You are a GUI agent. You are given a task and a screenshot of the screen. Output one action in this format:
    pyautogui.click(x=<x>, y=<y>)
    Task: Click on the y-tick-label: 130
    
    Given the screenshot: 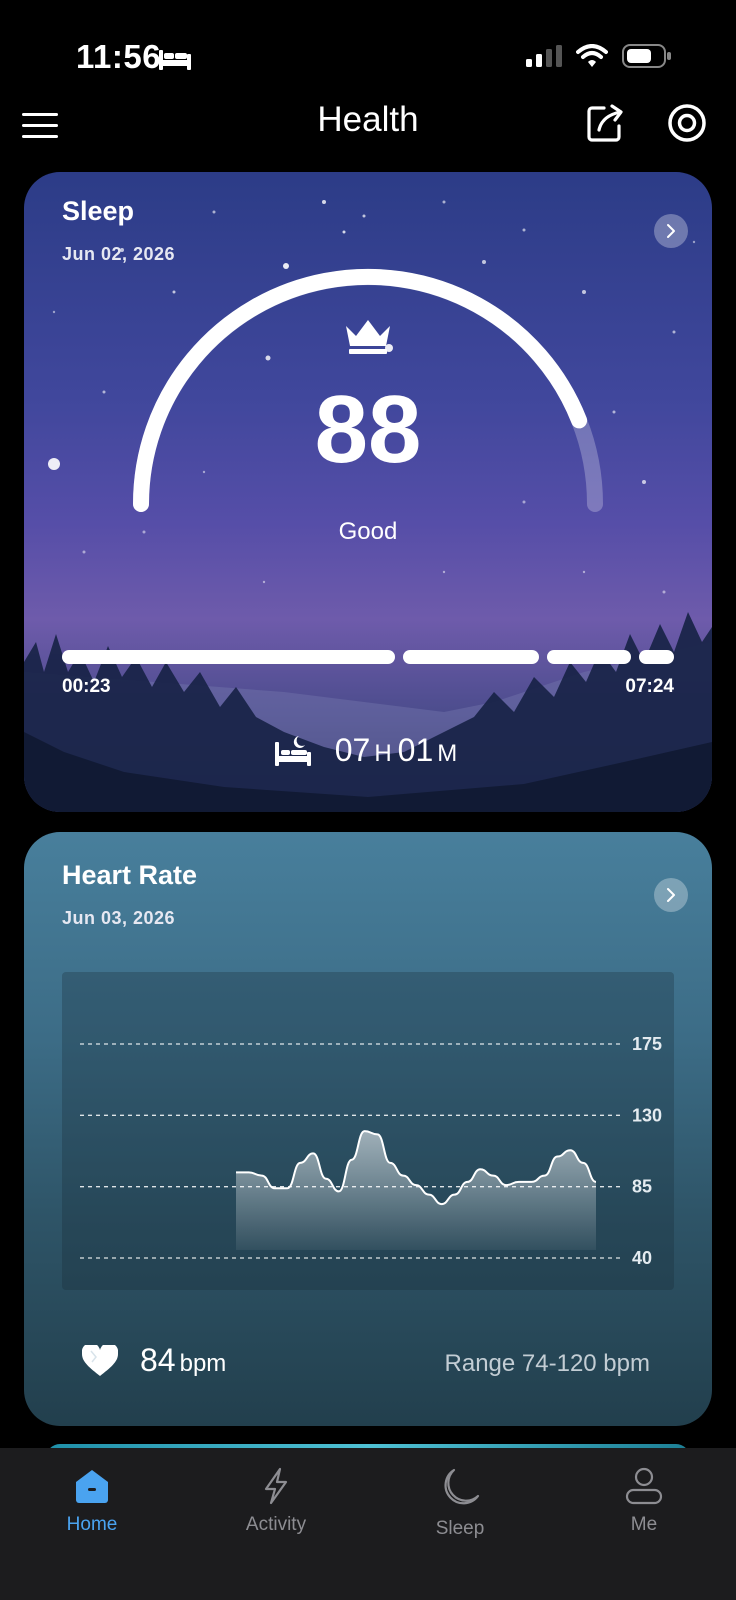 What is the action you would take?
    pyautogui.click(x=647, y=1115)
    